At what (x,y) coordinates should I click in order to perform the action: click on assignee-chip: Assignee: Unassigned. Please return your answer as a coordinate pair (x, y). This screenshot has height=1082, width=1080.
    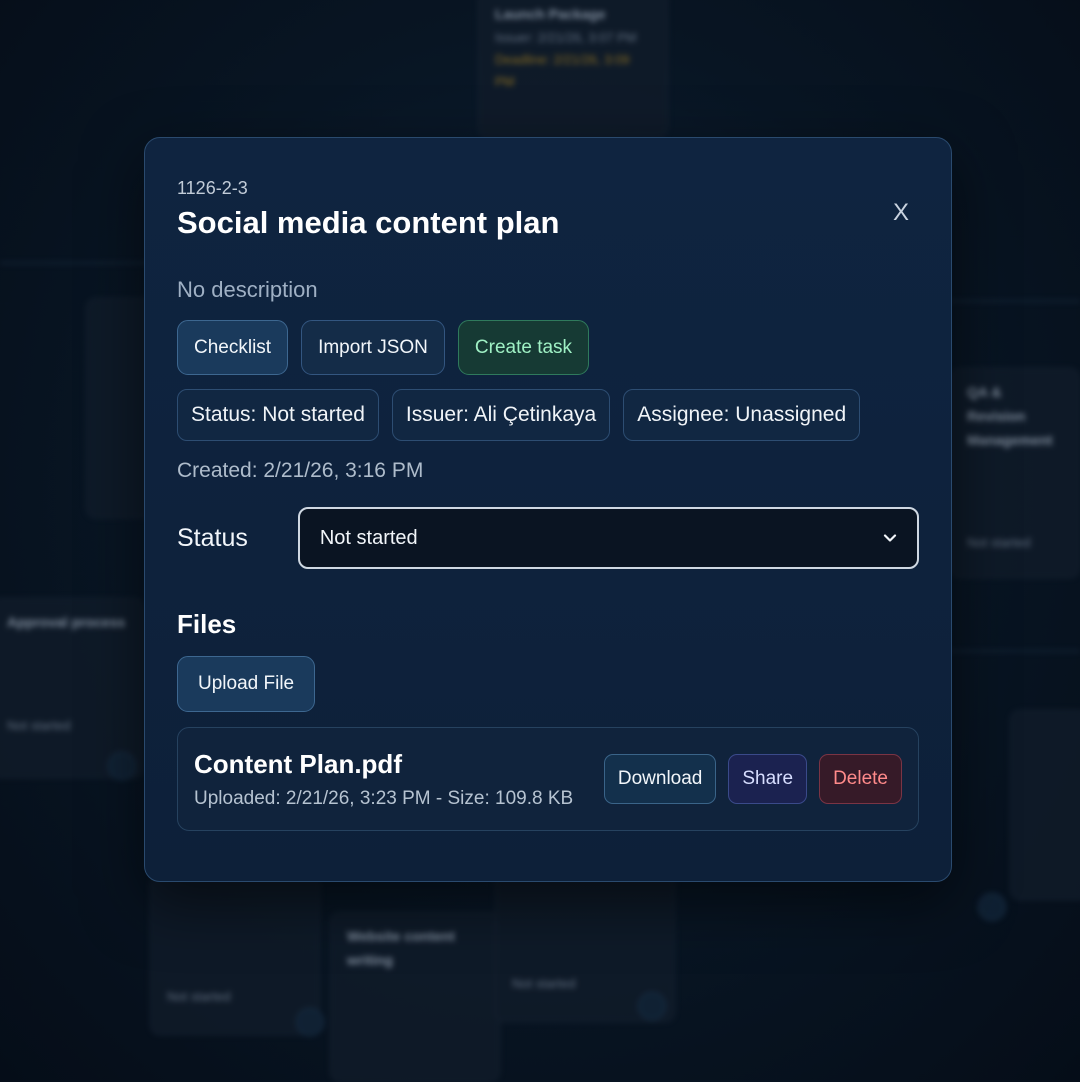
    Looking at the image, I should click on (742, 415).